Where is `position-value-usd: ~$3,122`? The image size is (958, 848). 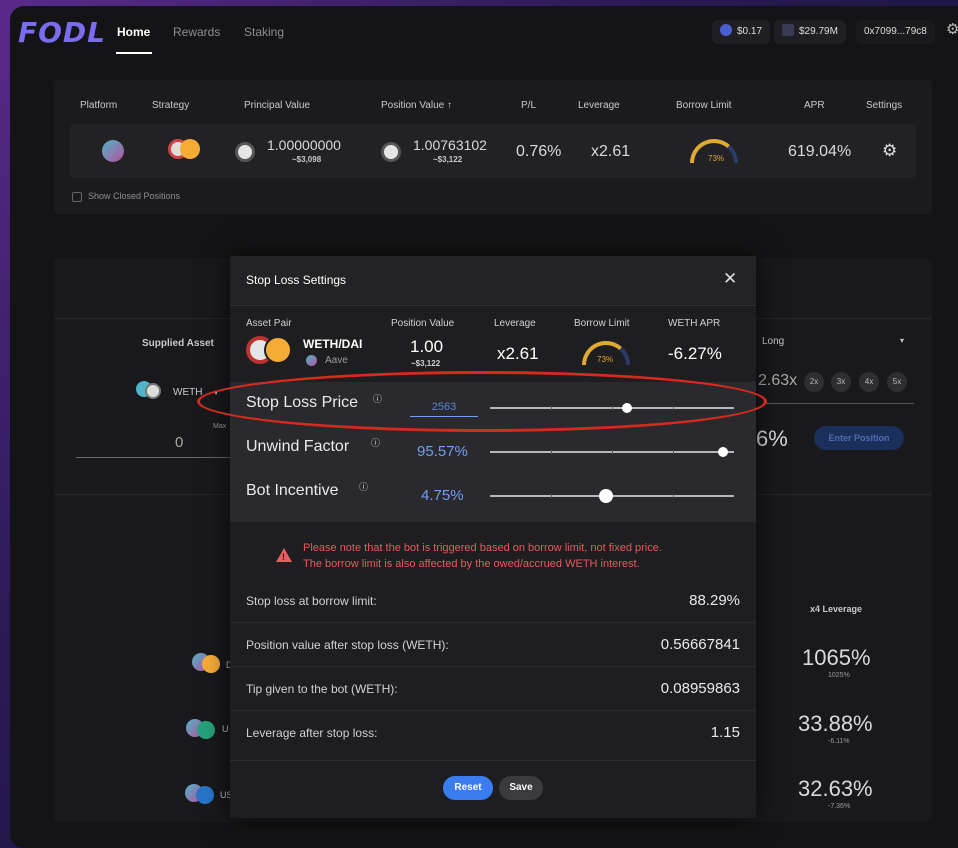 position-value-usd: ~$3,122 is located at coordinates (426, 363).